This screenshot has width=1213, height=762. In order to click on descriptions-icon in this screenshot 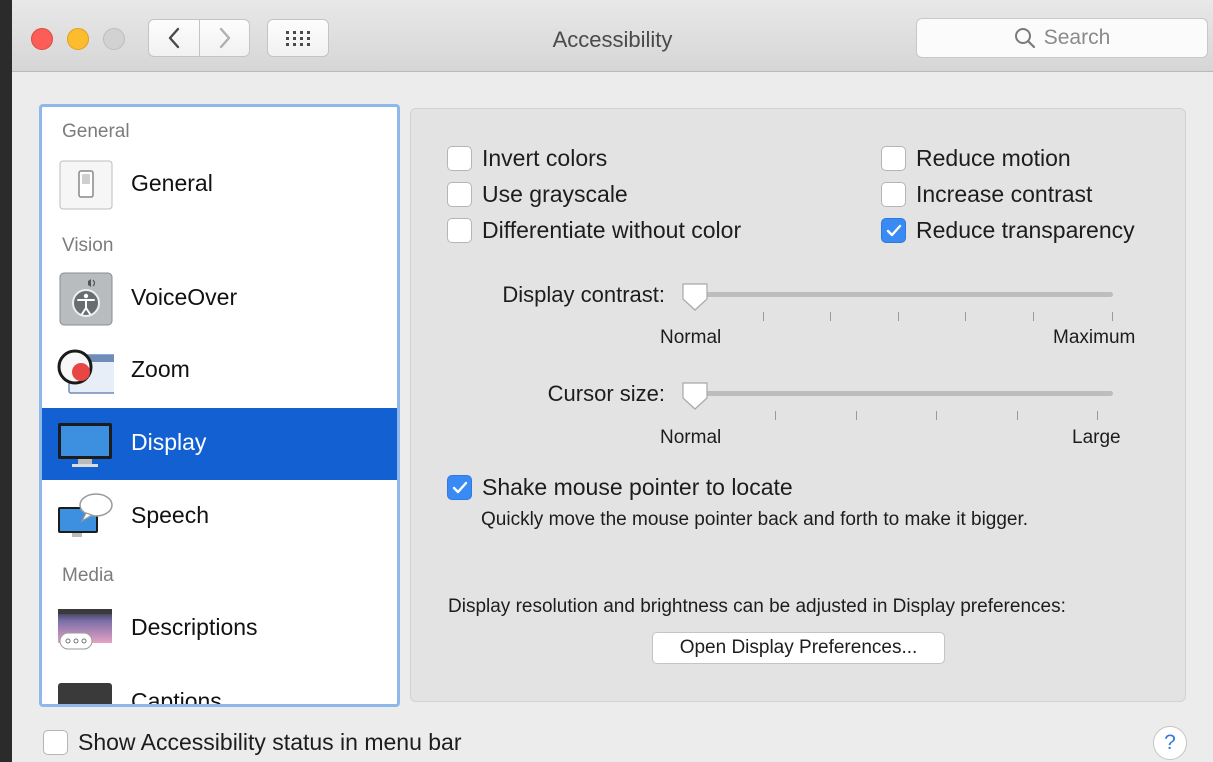, I will do `click(85, 629)`.